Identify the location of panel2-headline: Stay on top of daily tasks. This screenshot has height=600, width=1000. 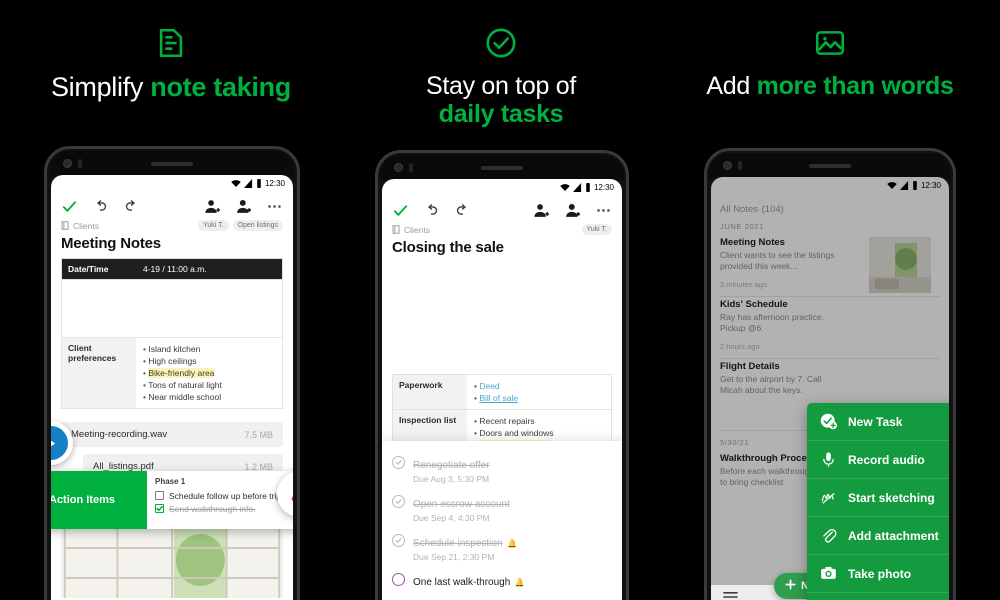
(501, 100).